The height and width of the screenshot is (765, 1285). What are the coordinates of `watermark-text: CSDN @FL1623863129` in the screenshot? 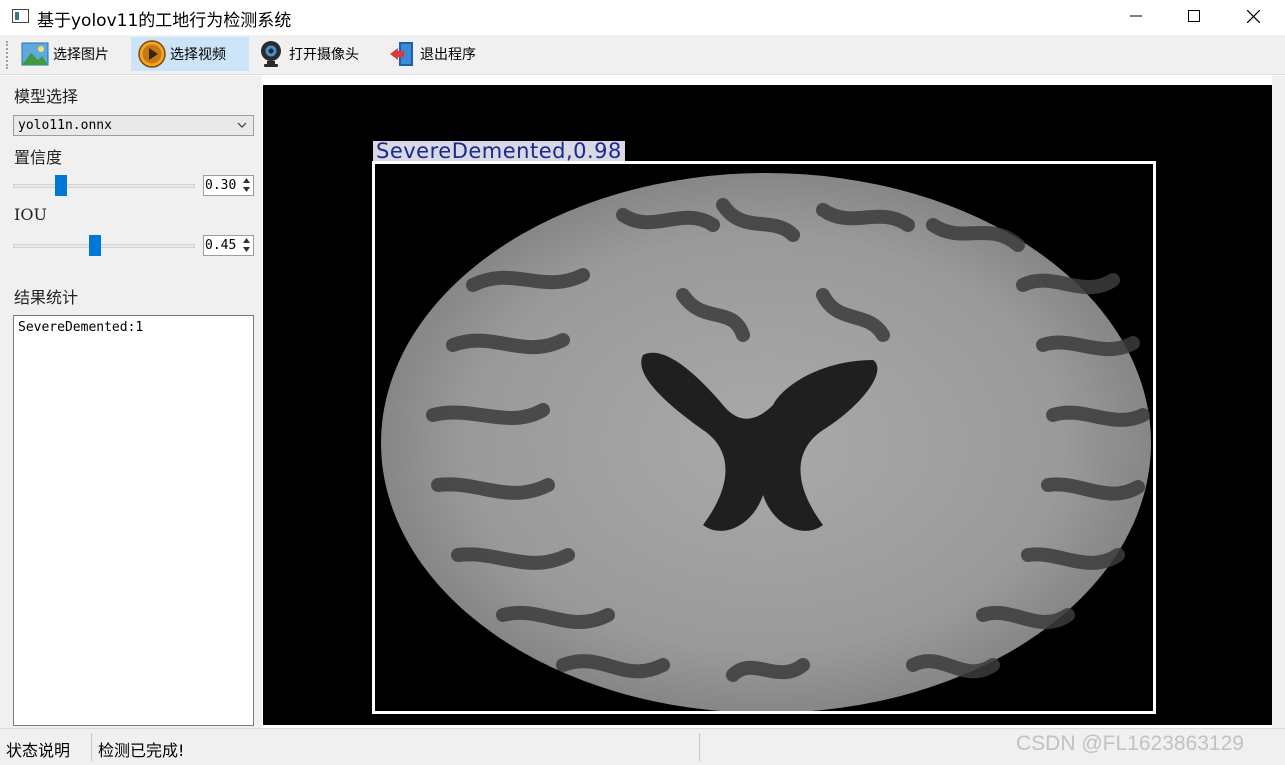 It's located at (1130, 743).